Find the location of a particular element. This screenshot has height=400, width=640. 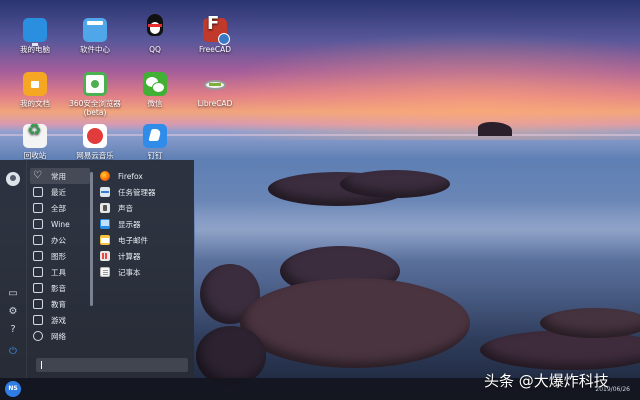

app-label: 记事本 is located at coordinates (129, 272).